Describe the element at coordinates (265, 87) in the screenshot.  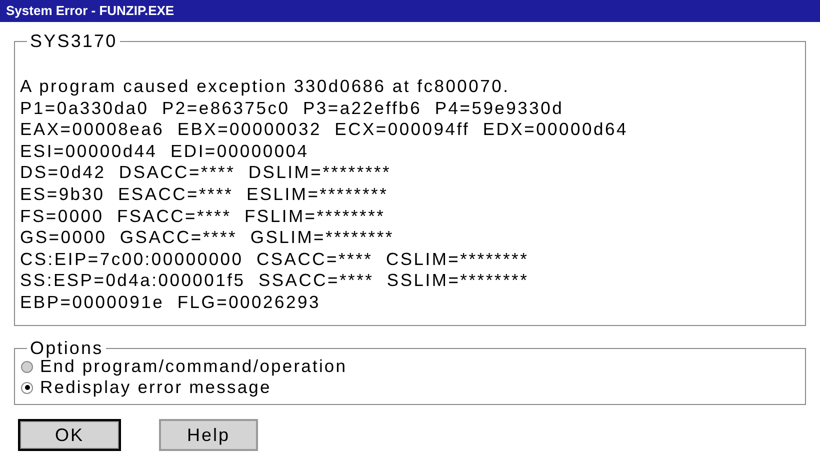
I see `message-line: A program caused exception 330d0686 at fc800070.` at that location.